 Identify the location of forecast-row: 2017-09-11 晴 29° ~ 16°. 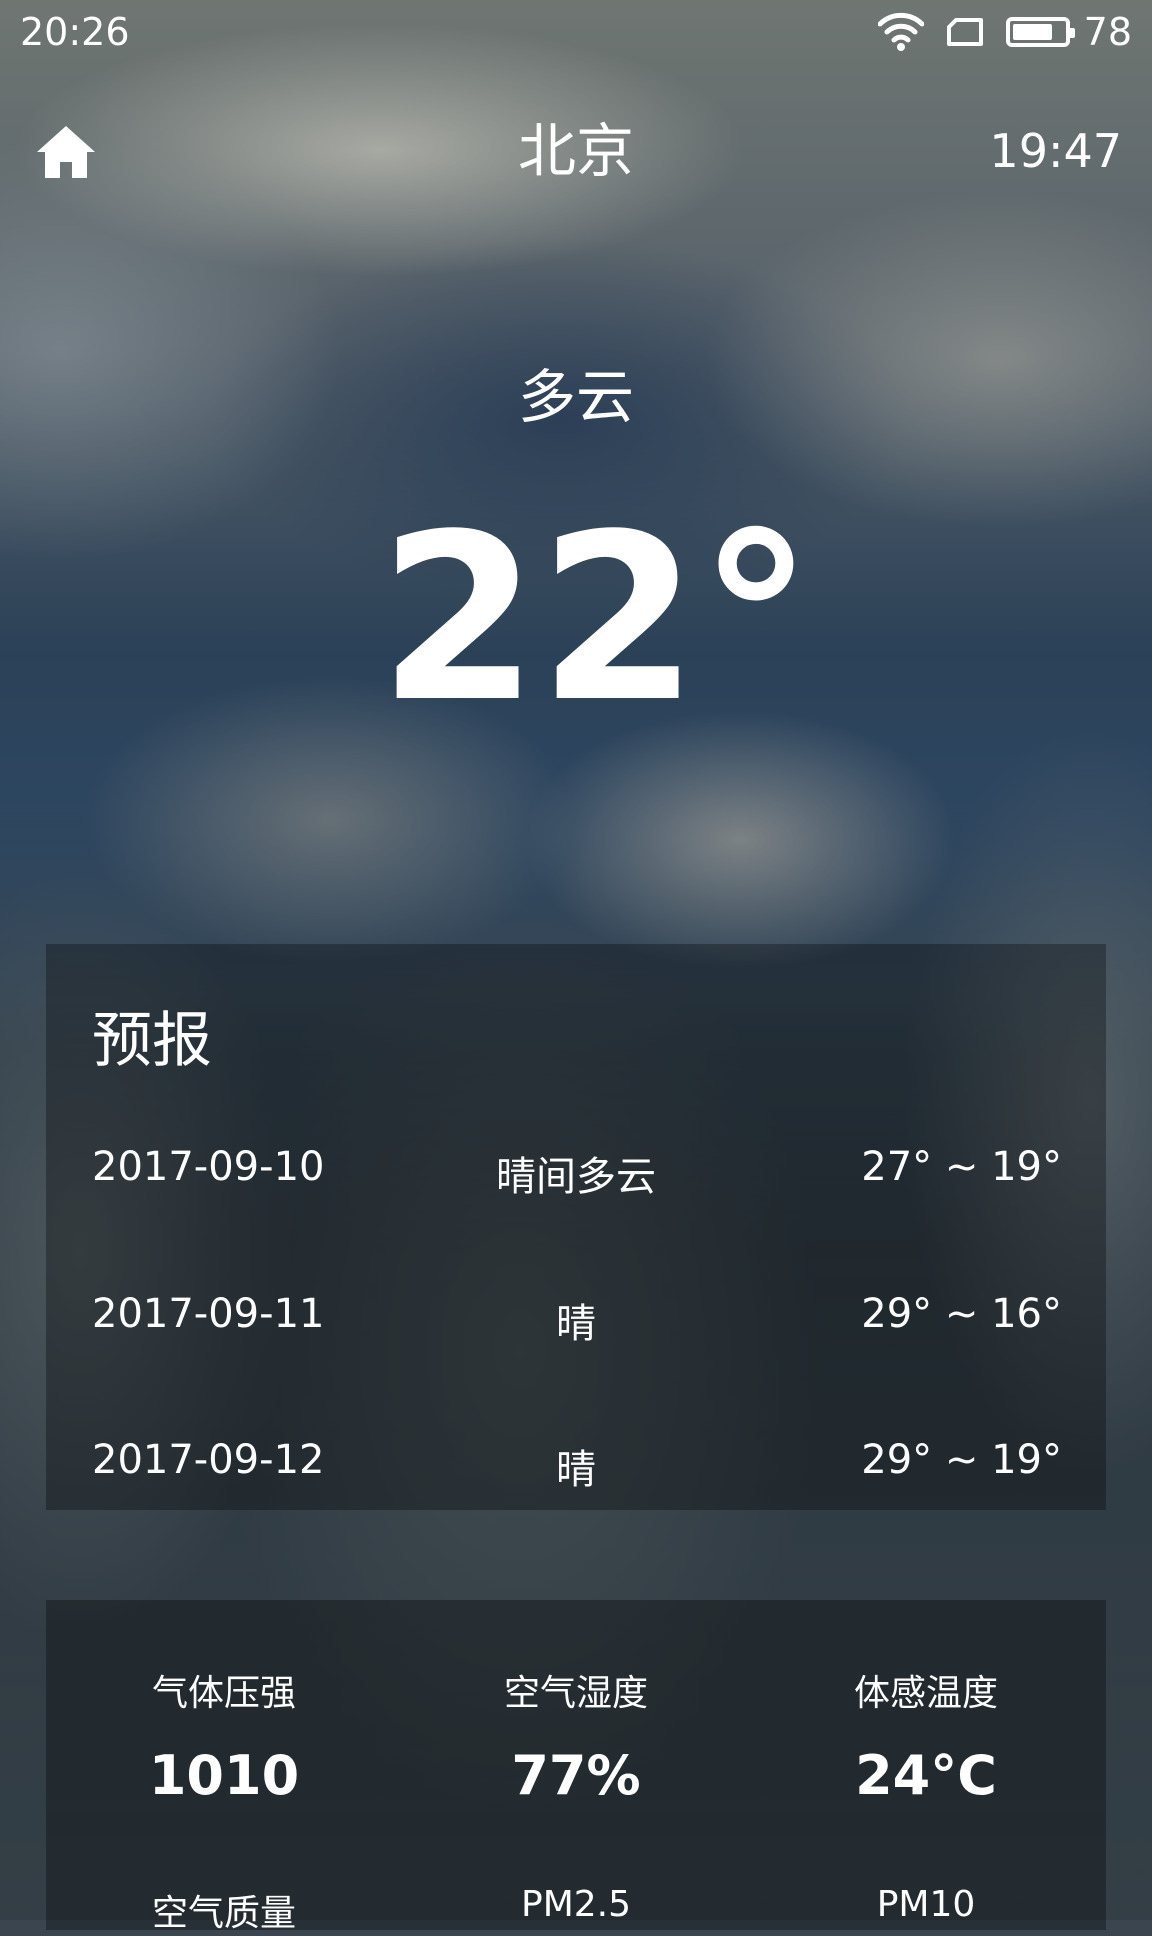
(576, 1311).